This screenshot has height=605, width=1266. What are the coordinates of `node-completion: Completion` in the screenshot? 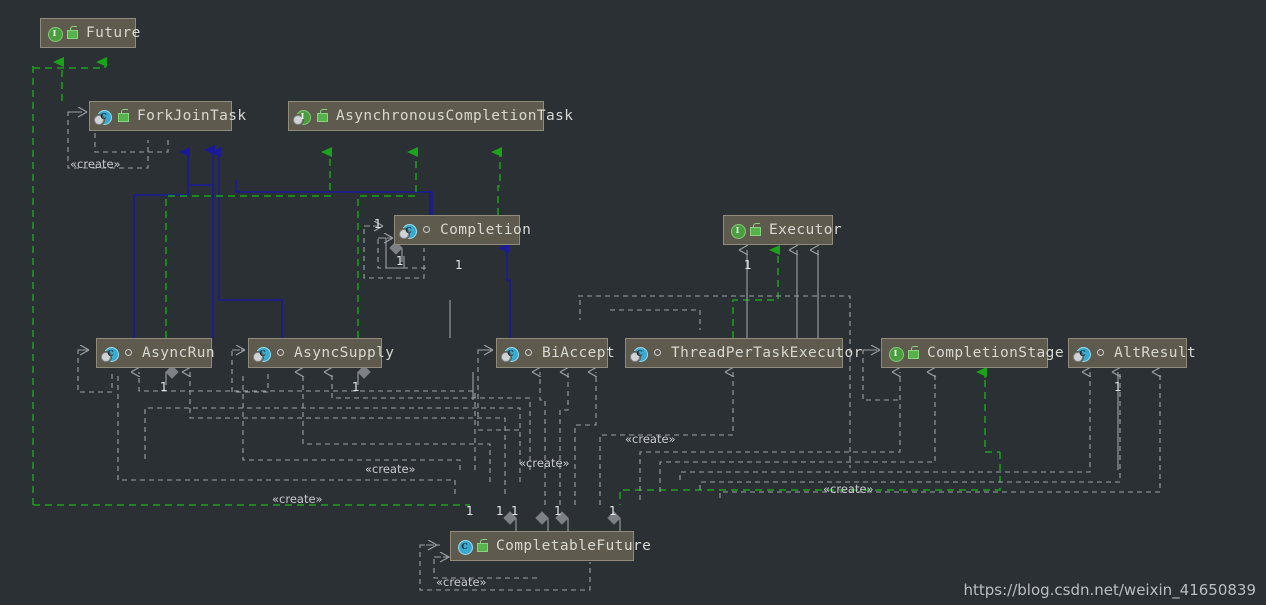 It's located at (462, 230).